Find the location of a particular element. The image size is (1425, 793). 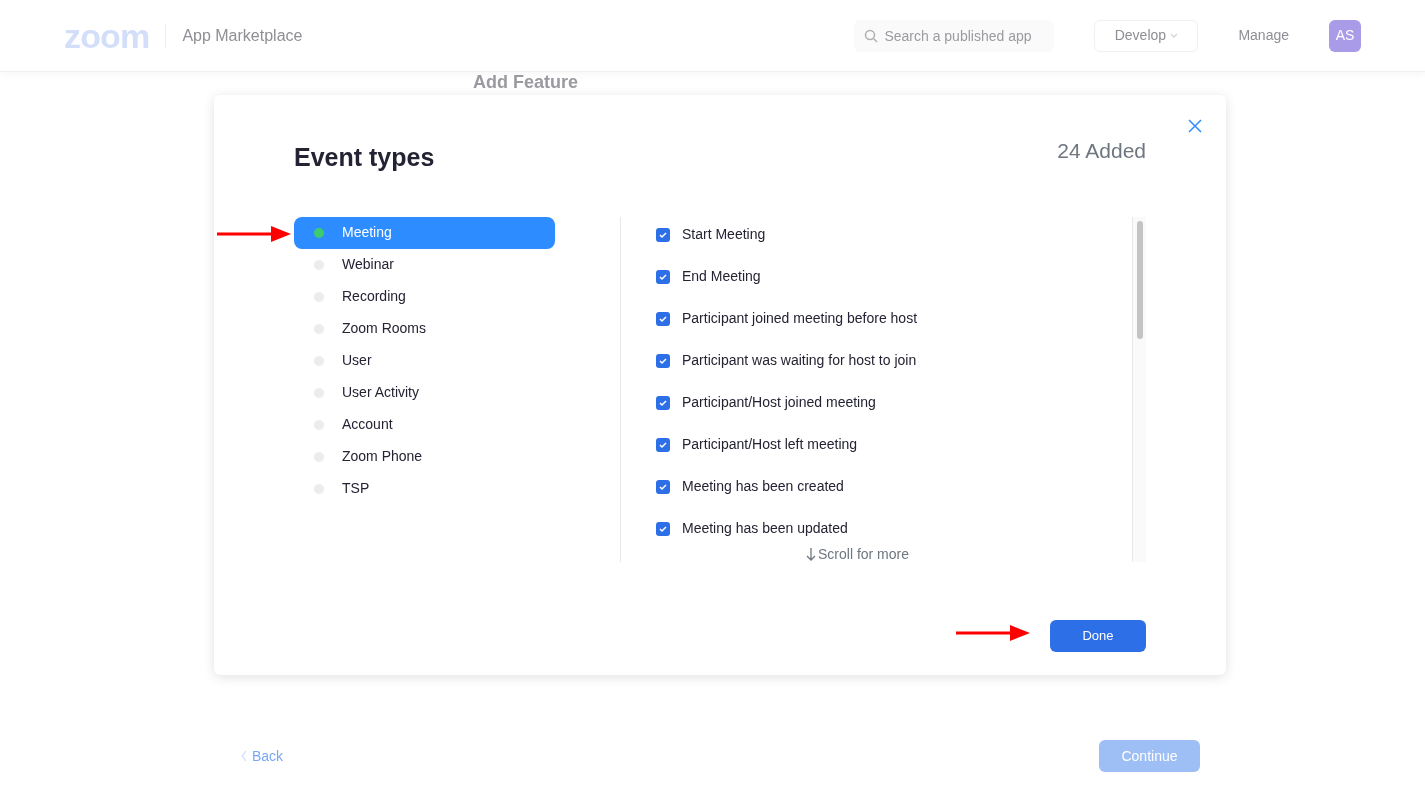

added-count: 24 Added is located at coordinates (1101, 151).